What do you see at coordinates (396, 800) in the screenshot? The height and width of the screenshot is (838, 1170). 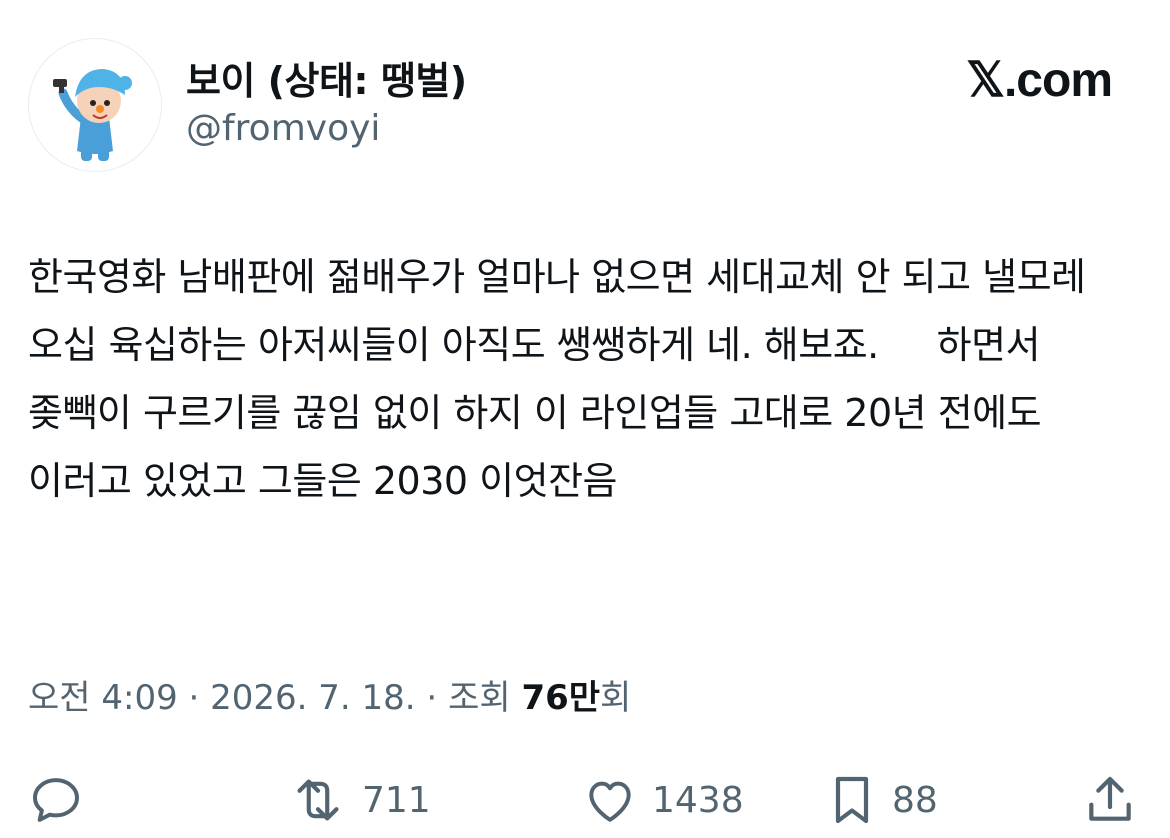 I see `retweet-count: 711` at bounding box center [396, 800].